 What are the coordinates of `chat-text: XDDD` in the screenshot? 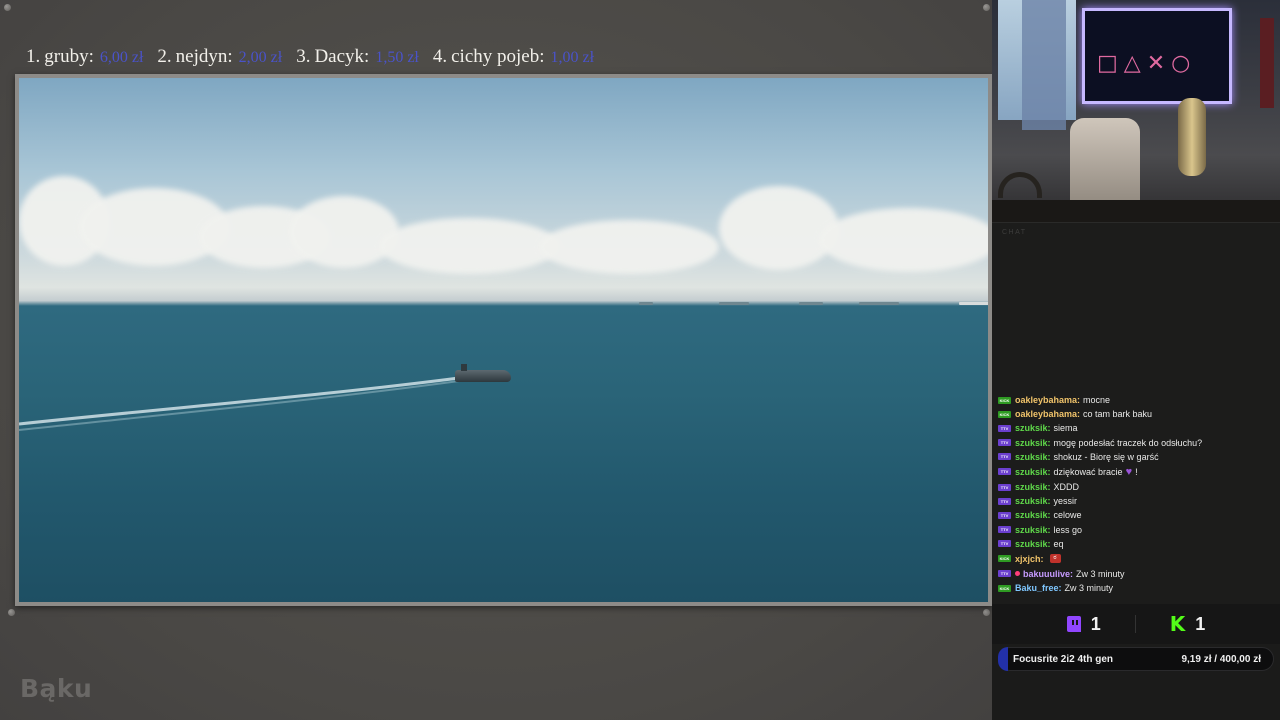 It's located at (1066, 487).